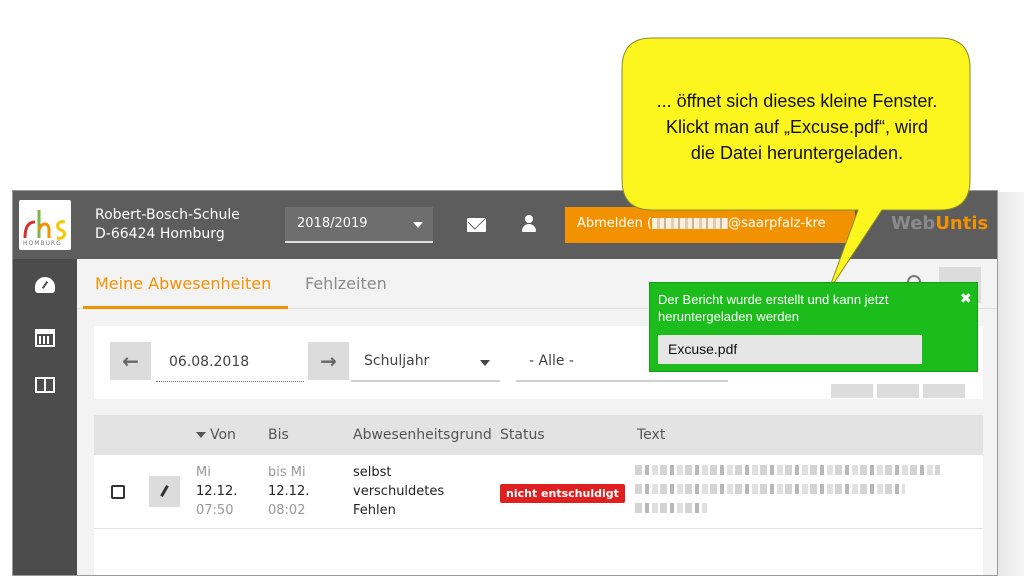 The height and width of the screenshot is (576, 1024). I want to click on download-file-link: Excuse.pdf, so click(790, 349).